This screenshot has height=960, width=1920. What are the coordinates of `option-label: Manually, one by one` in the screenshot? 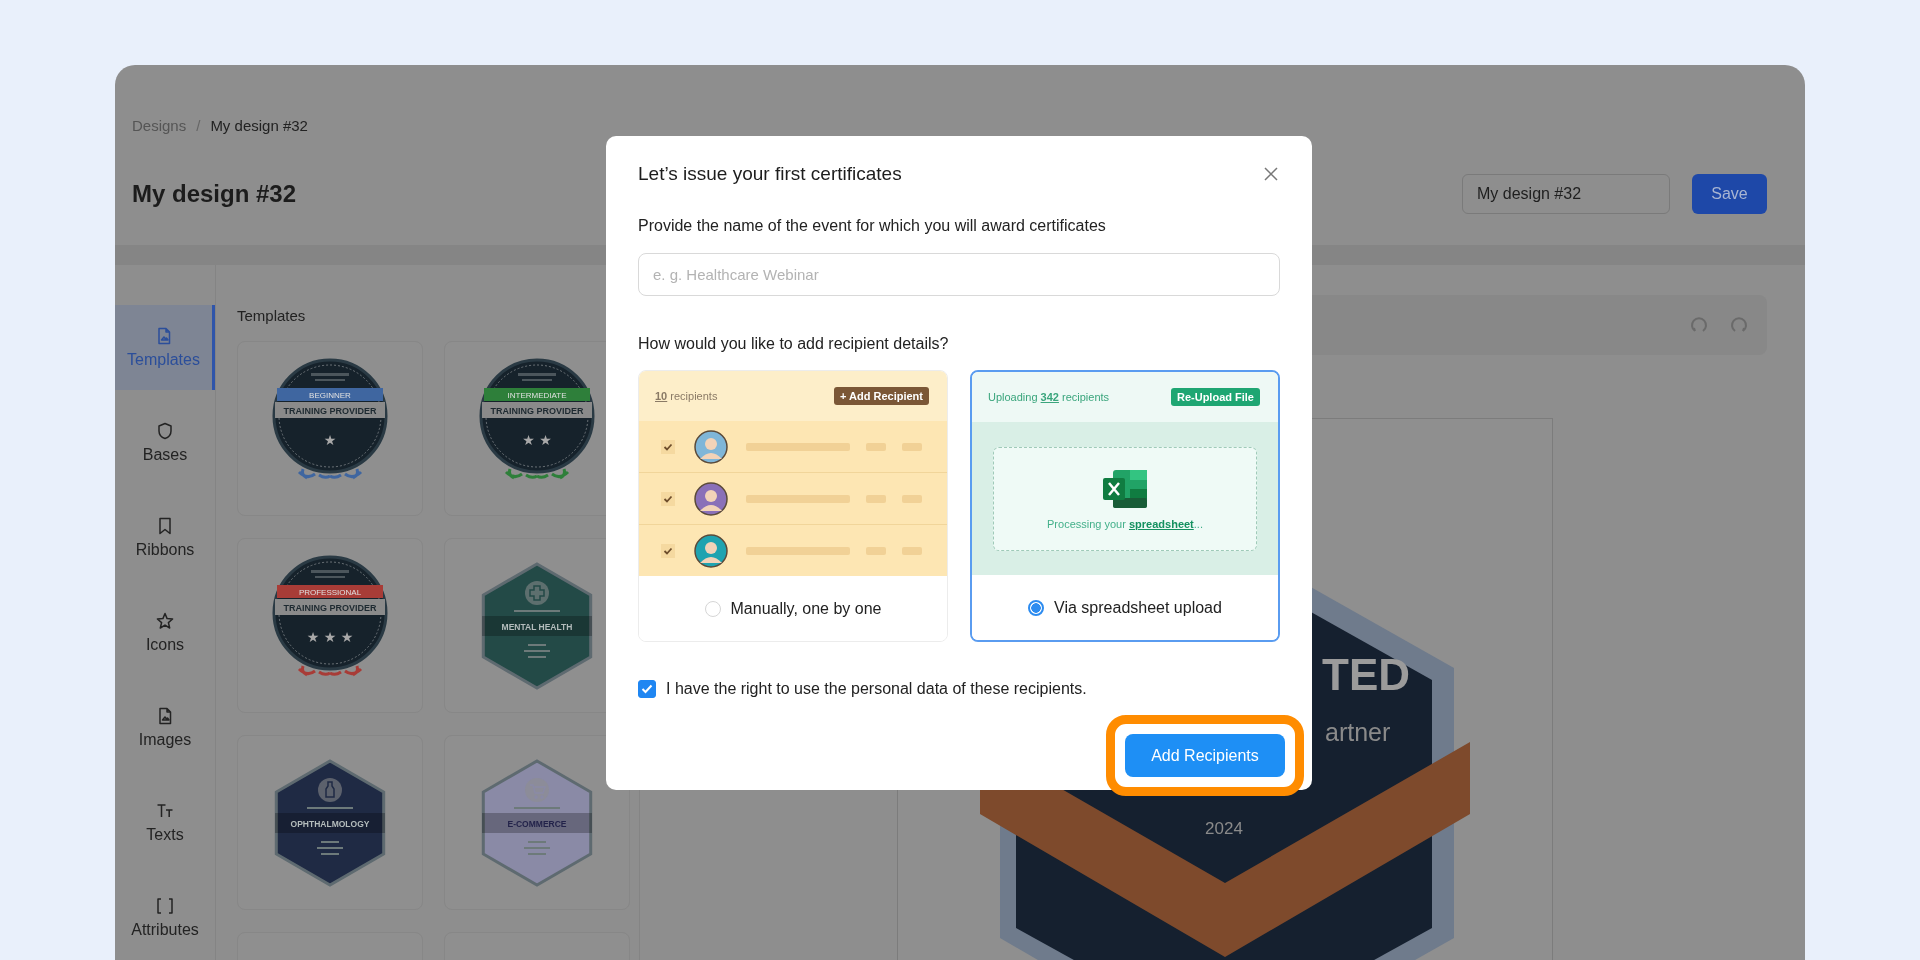 It's located at (806, 608).